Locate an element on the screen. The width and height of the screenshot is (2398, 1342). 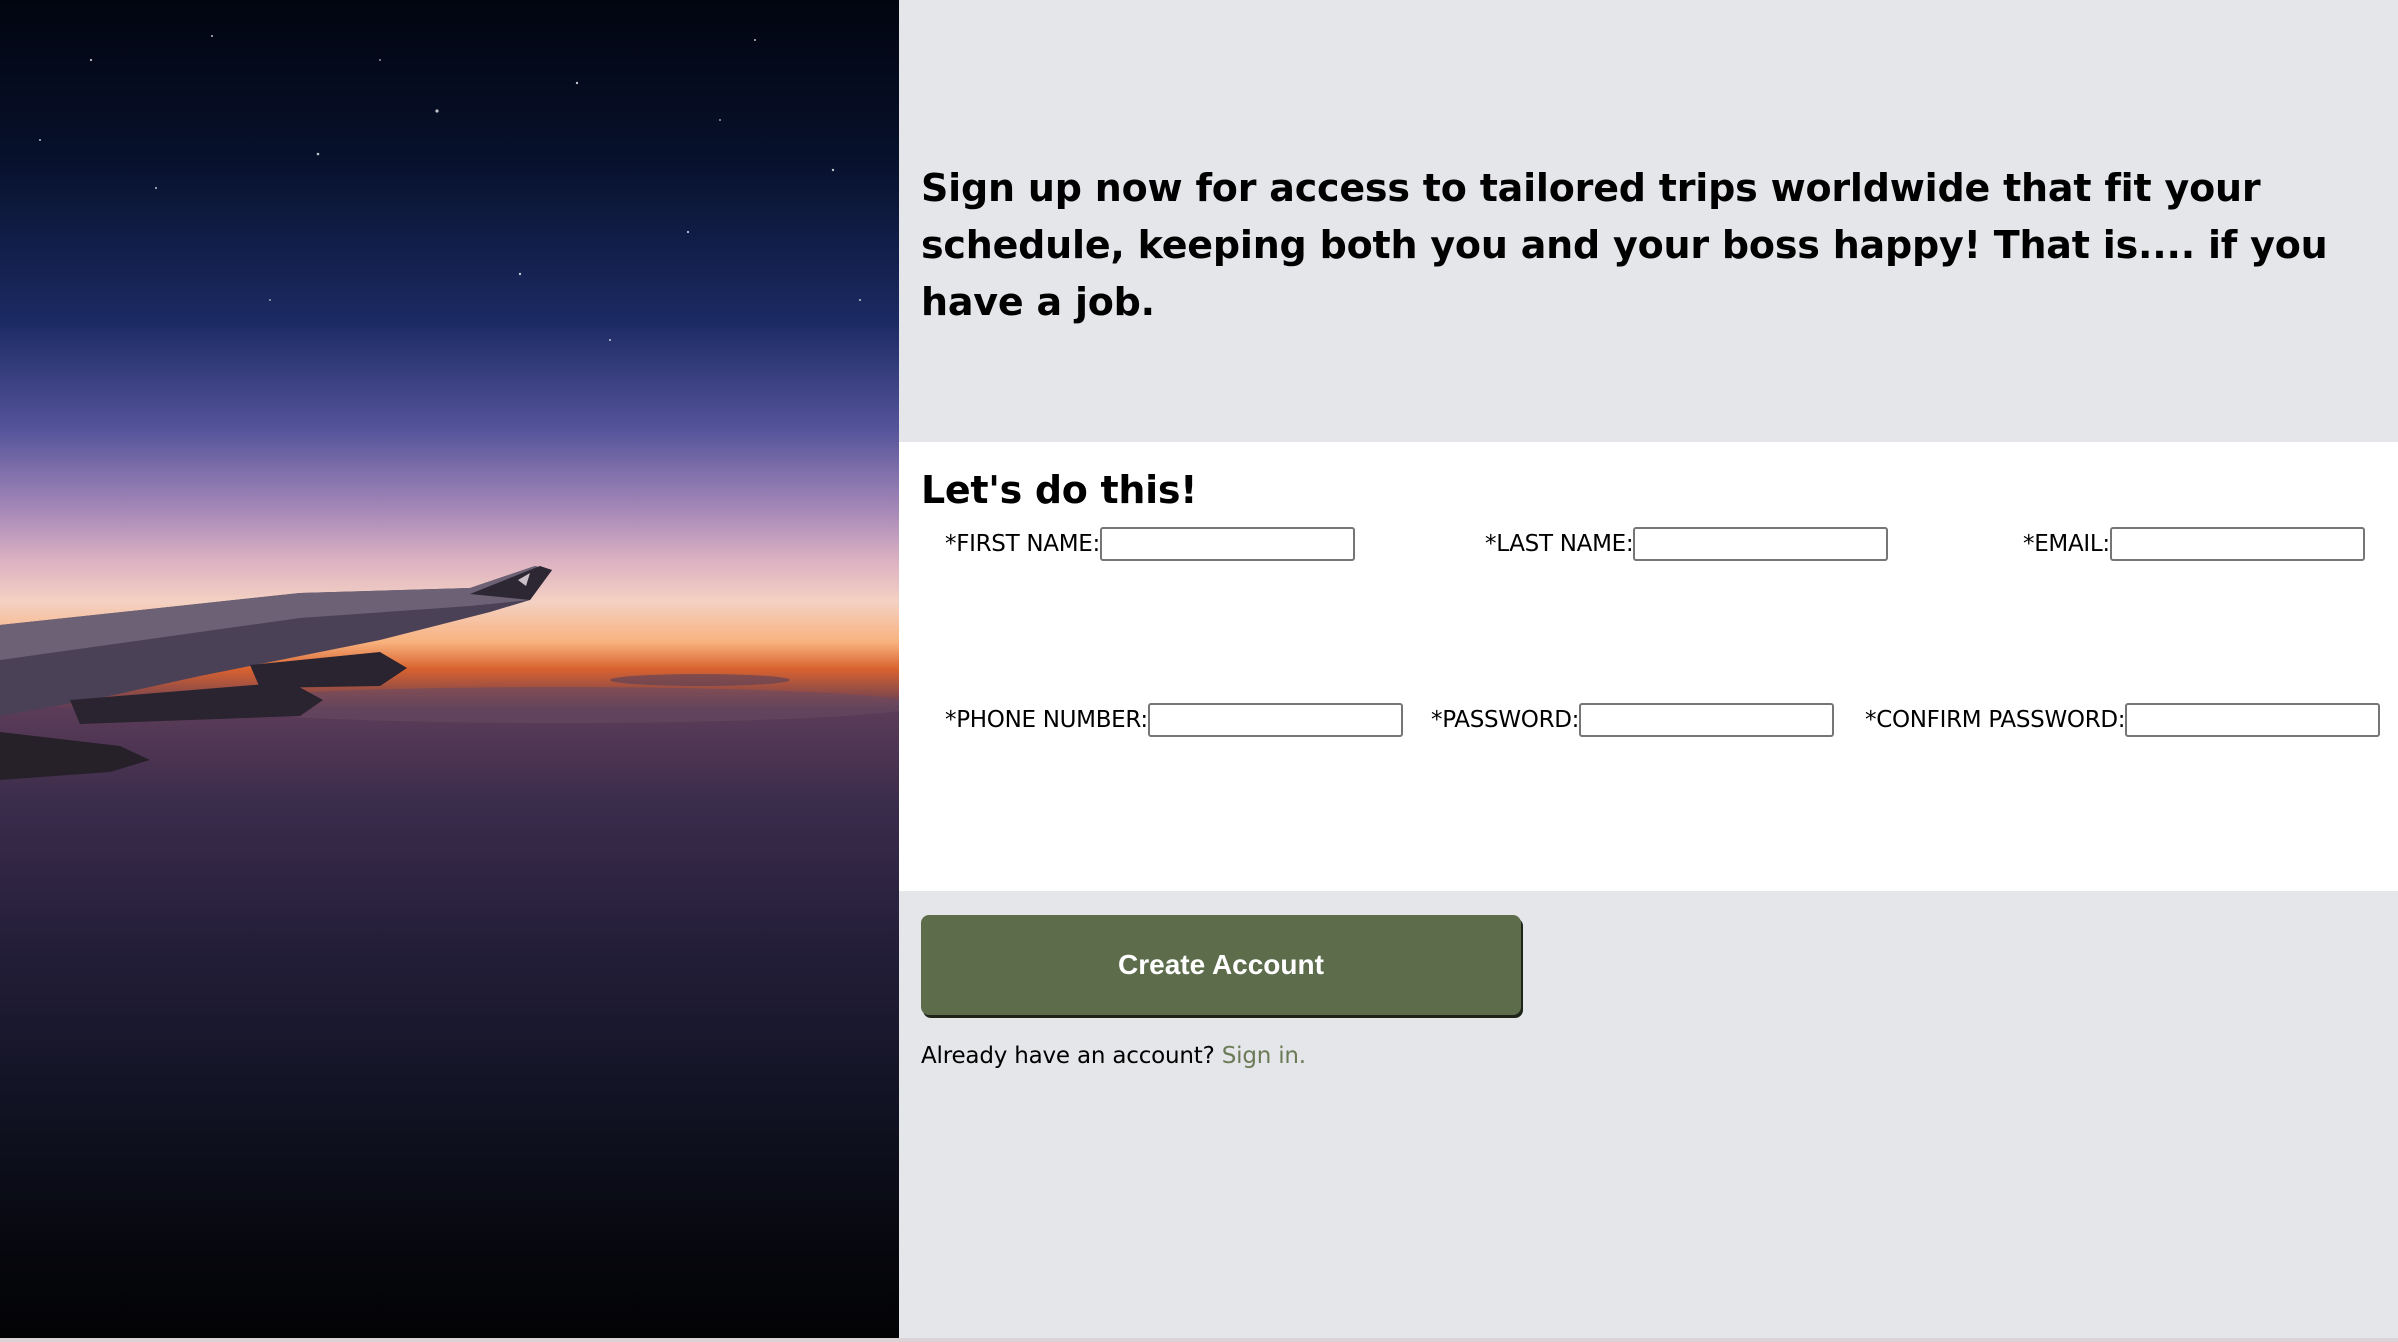
last-name-field: *LAST NAME: is located at coordinates (1687, 544).